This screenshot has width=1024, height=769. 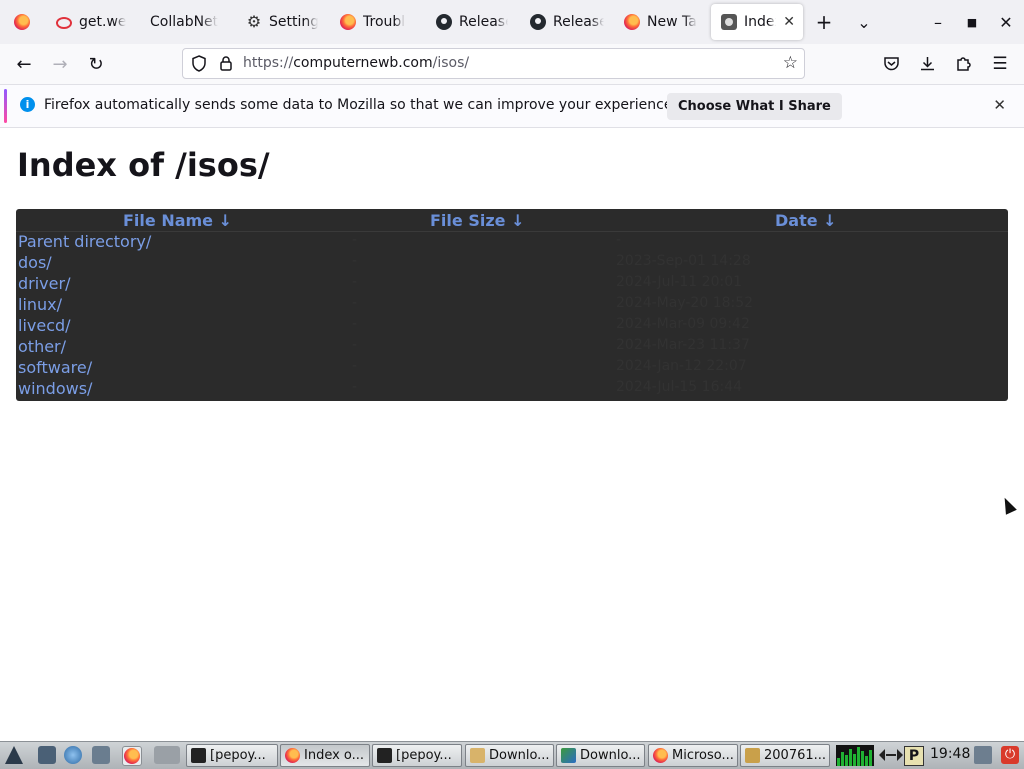 I want to click on file-link: software/, so click(x=55, y=367).